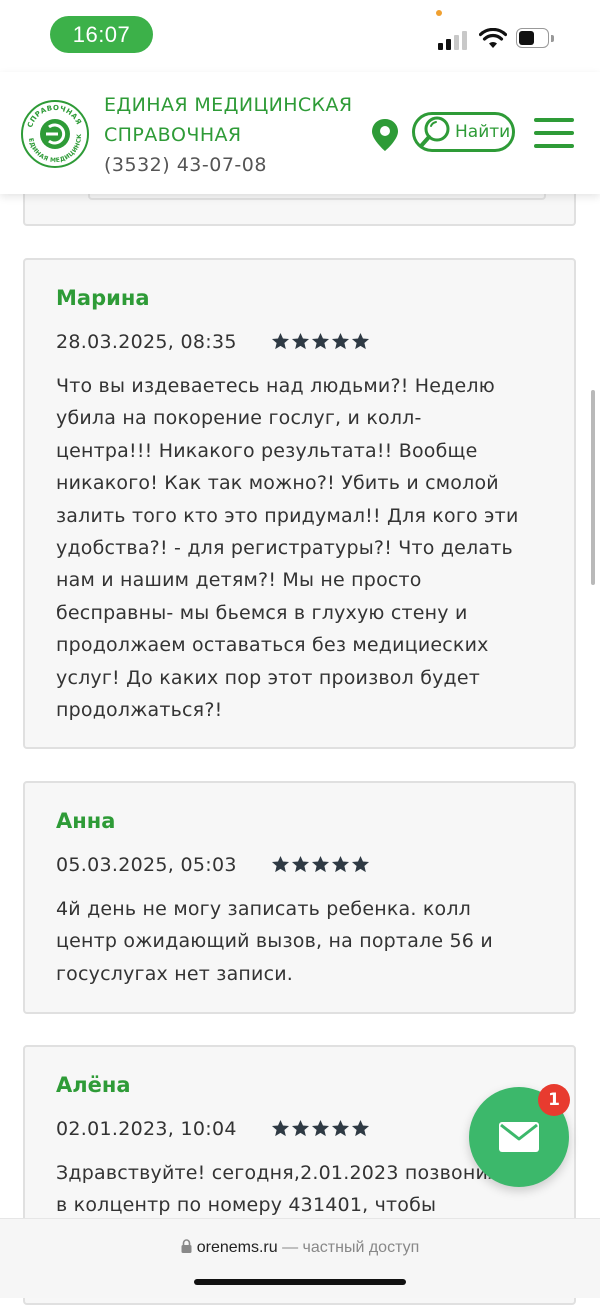 This screenshot has height=1305, width=600. What do you see at coordinates (454, 40) in the screenshot?
I see `cellular-signal-icon` at bounding box center [454, 40].